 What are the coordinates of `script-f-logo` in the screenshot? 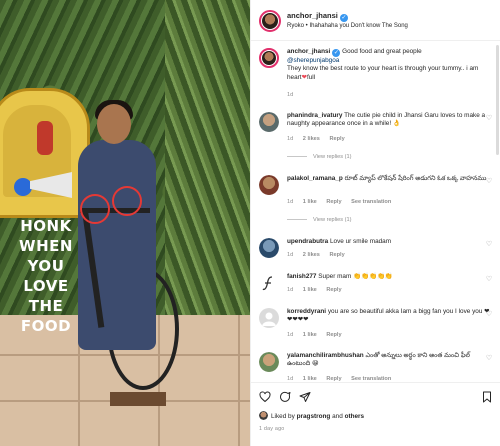 It's located at (267, 283).